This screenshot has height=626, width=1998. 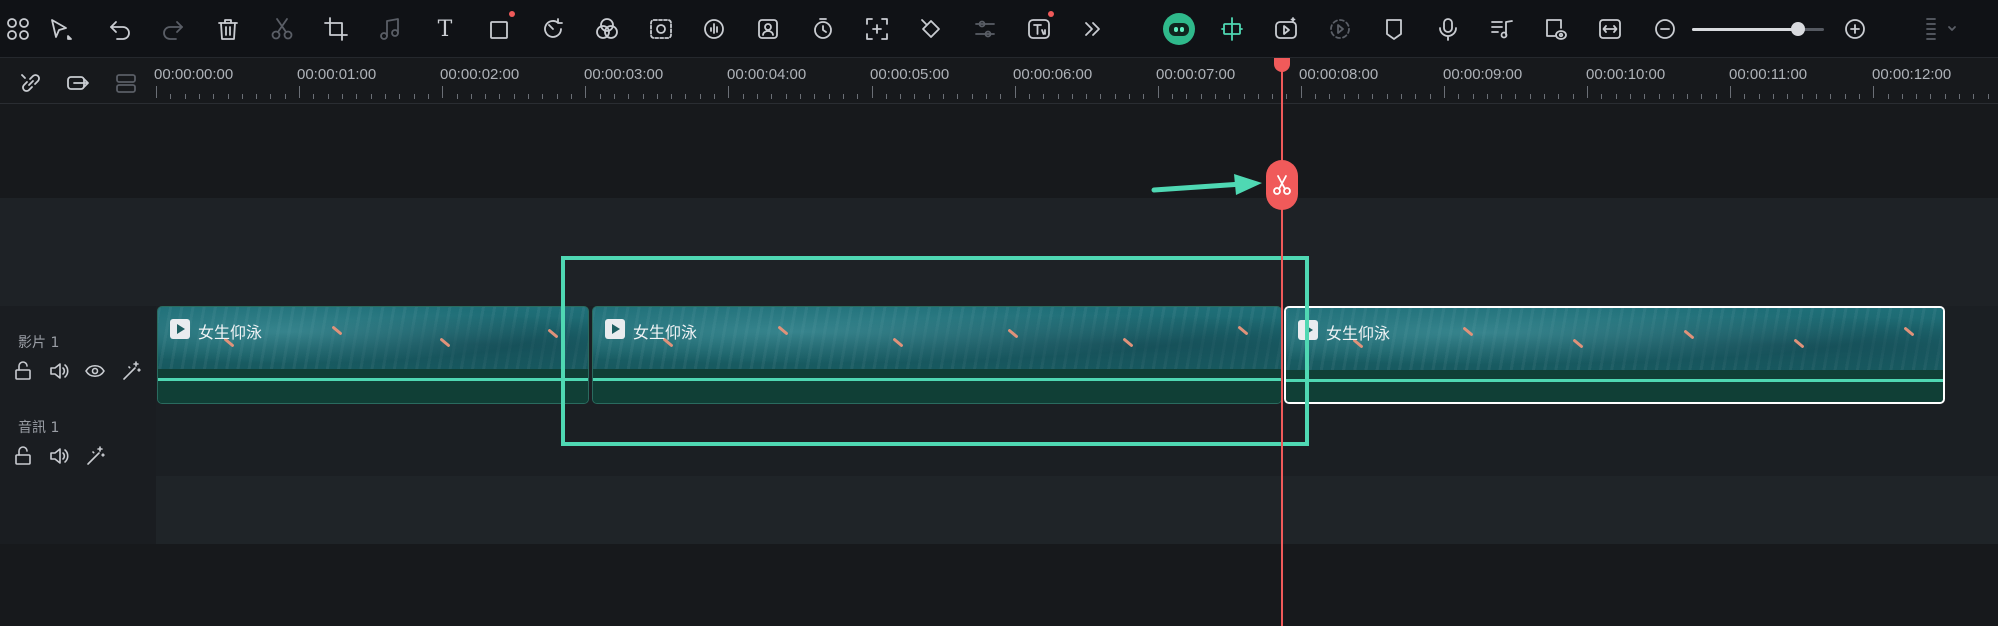 I want to click on zoom-out-icon, so click(x=1665, y=29).